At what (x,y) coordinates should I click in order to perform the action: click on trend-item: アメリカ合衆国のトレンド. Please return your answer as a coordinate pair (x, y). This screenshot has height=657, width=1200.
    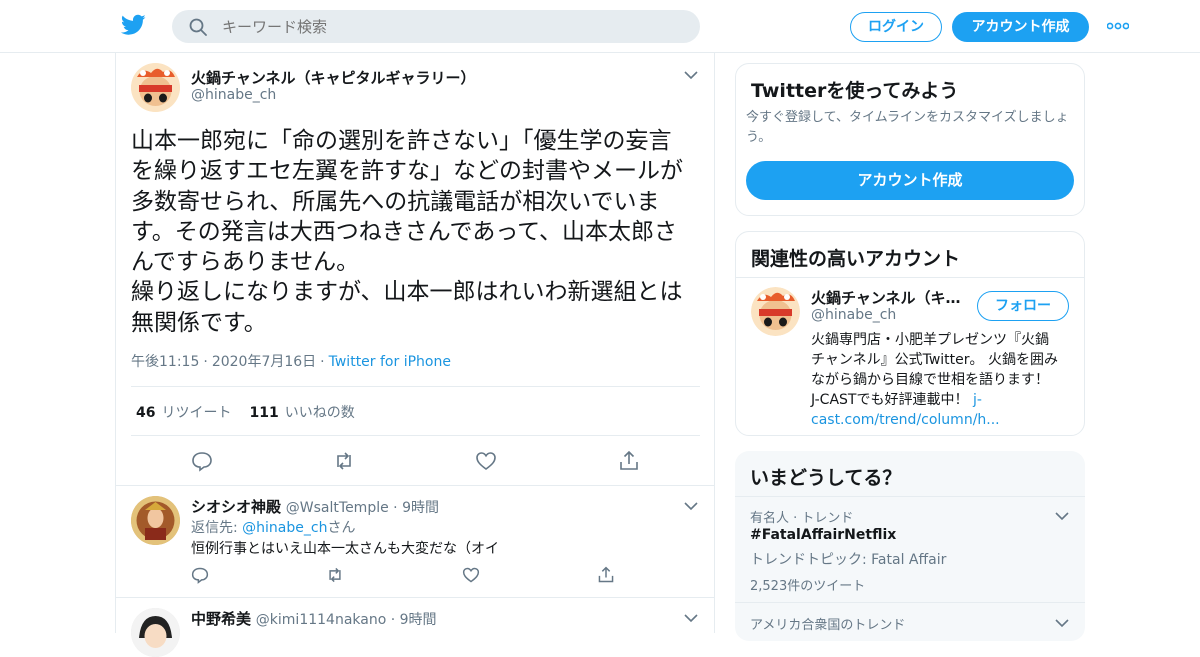
    Looking at the image, I should click on (910, 621).